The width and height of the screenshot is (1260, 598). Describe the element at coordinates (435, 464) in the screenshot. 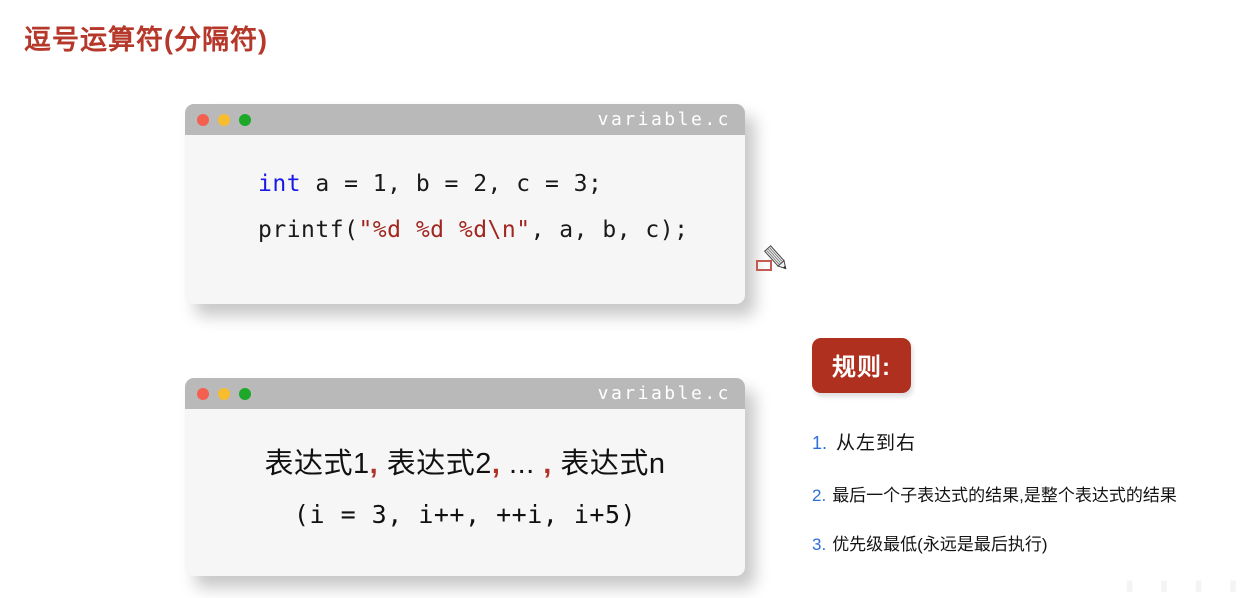

I see `expression-part-2: 表达式2` at that location.